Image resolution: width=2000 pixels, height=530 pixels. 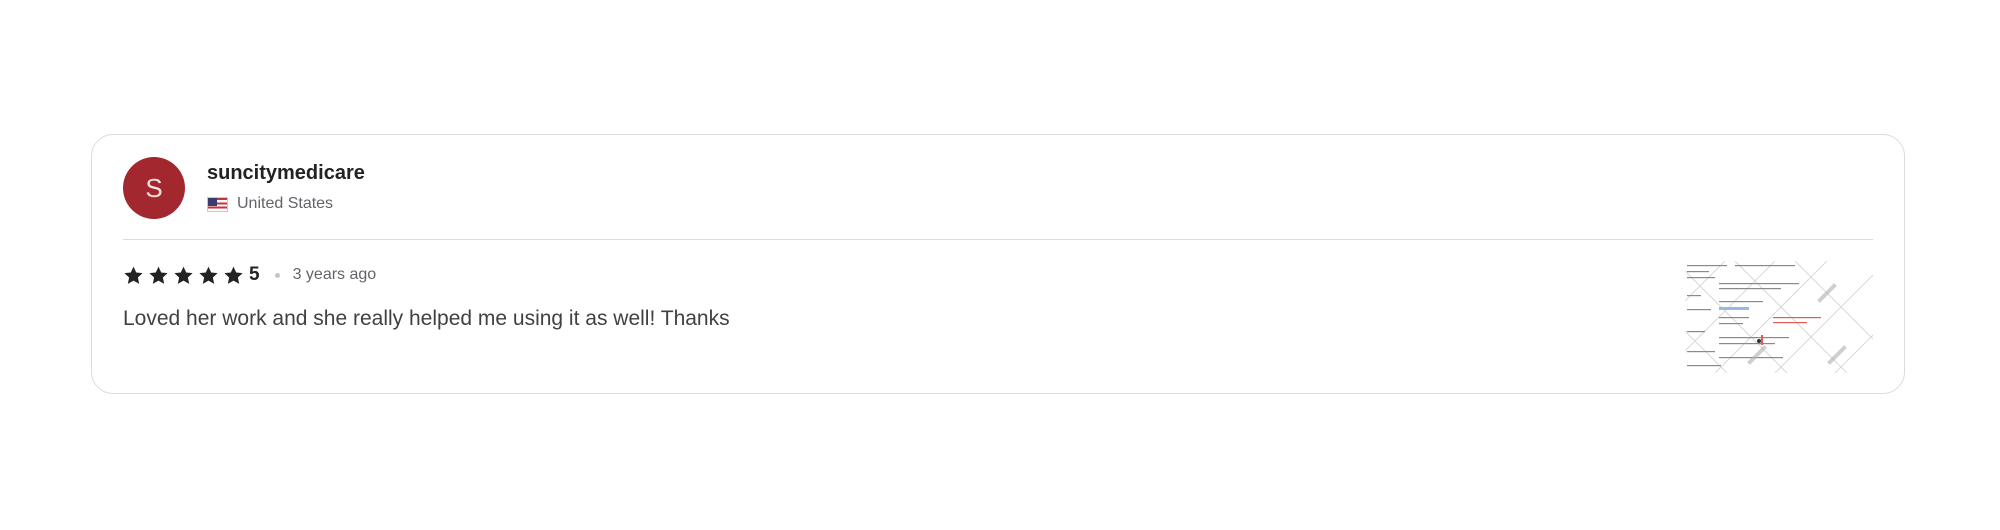 What do you see at coordinates (334, 274) in the screenshot?
I see `review-time: 3 years ago` at bounding box center [334, 274].